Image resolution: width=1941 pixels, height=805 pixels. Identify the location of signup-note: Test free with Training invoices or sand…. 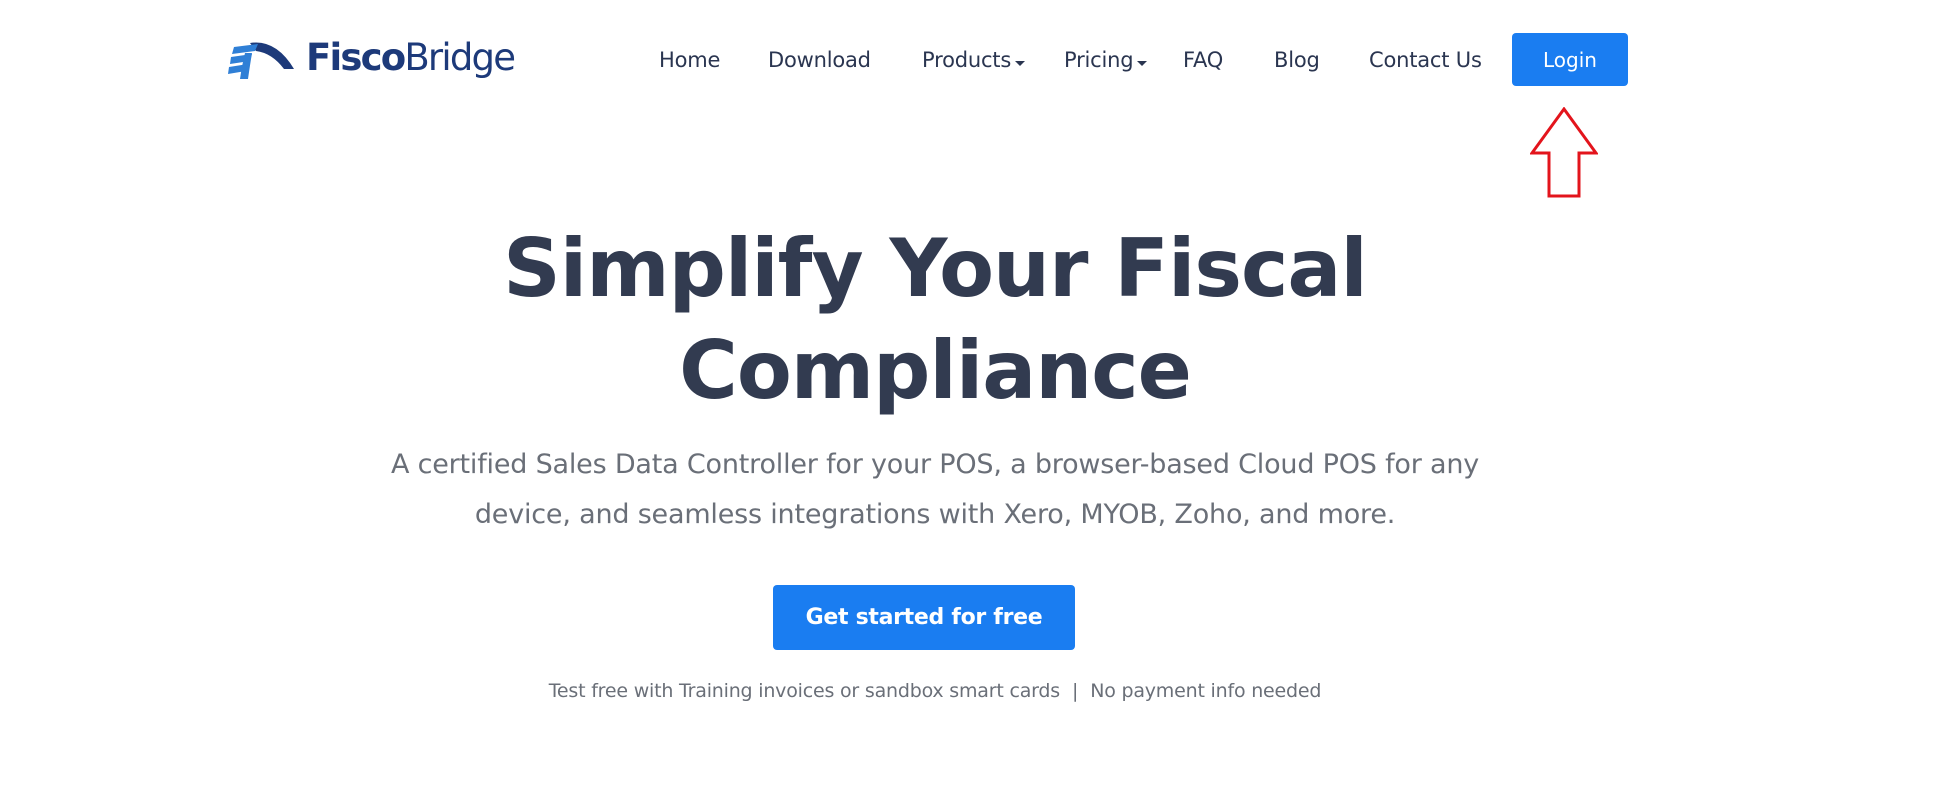
(935, 691).